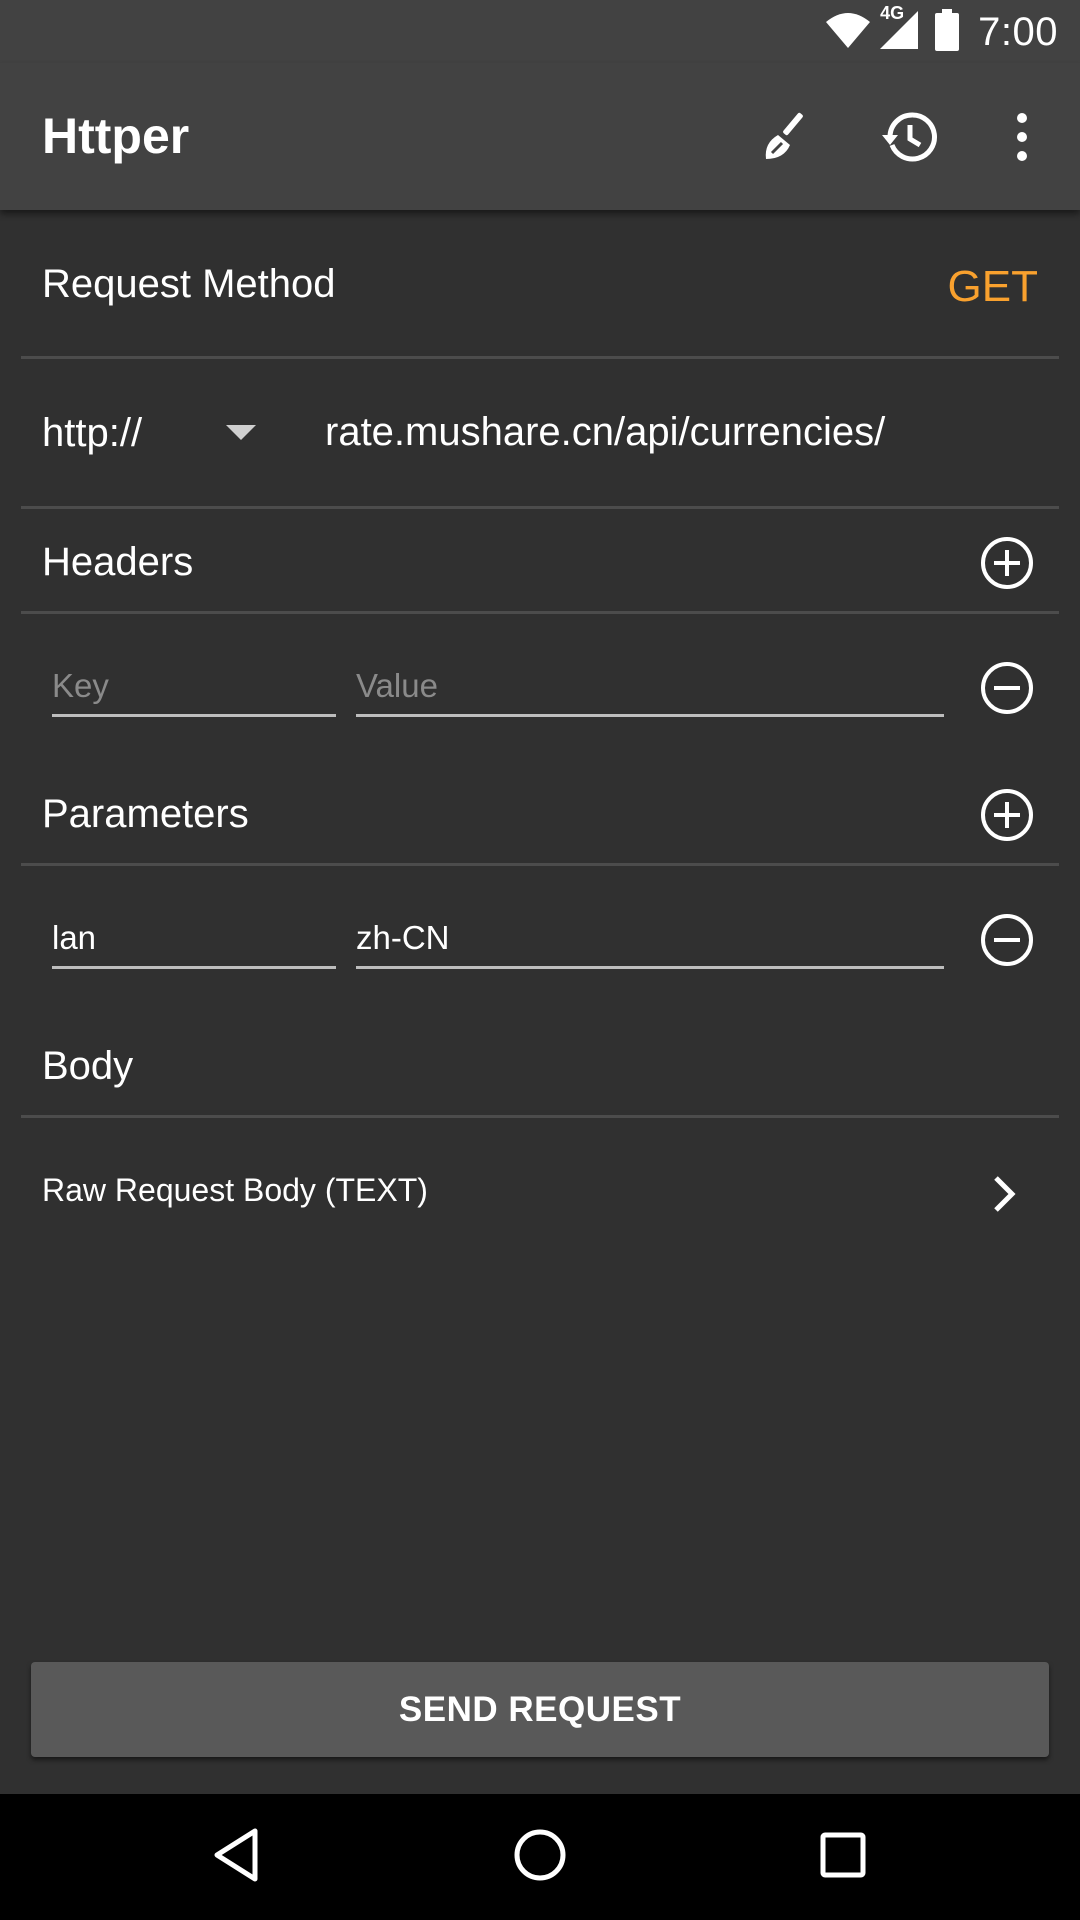 The image size is (1080, 1920). What do you see at coordinates (235, 1190) in the screenshot?
I see `raw-body-label: Raw Request Body (TEXT)` at bounding box center [235, 1190].